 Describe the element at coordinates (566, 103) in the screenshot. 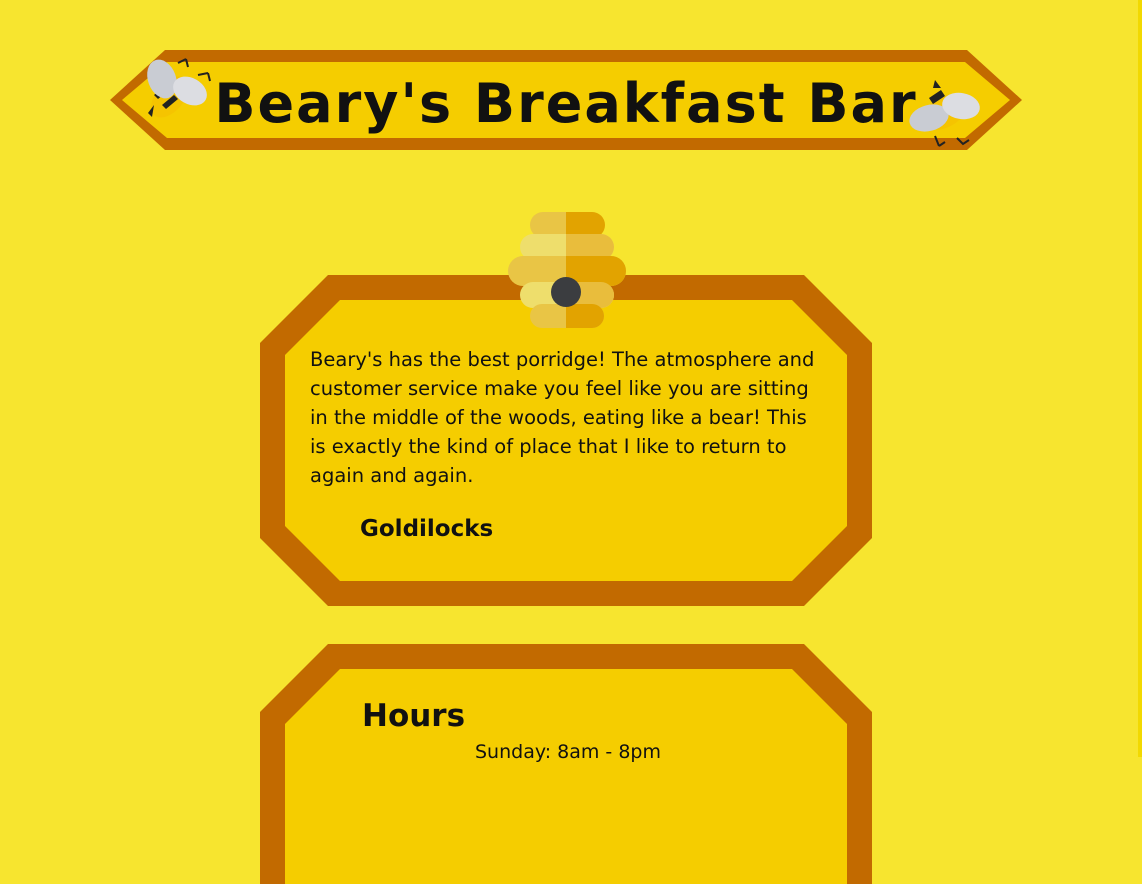

I see `site-title: Beary's Breakfast Bar` at that location.